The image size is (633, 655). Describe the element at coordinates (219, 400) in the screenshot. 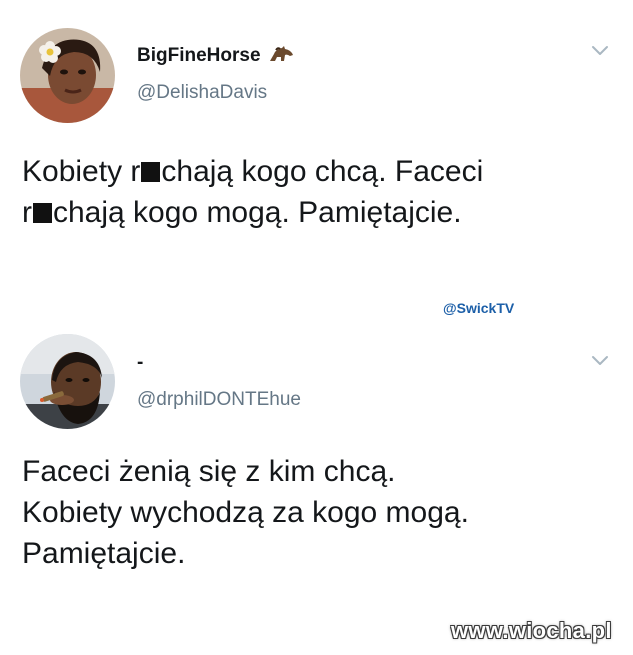

I see `user-handle: @drphilDONTEhue` at that location.